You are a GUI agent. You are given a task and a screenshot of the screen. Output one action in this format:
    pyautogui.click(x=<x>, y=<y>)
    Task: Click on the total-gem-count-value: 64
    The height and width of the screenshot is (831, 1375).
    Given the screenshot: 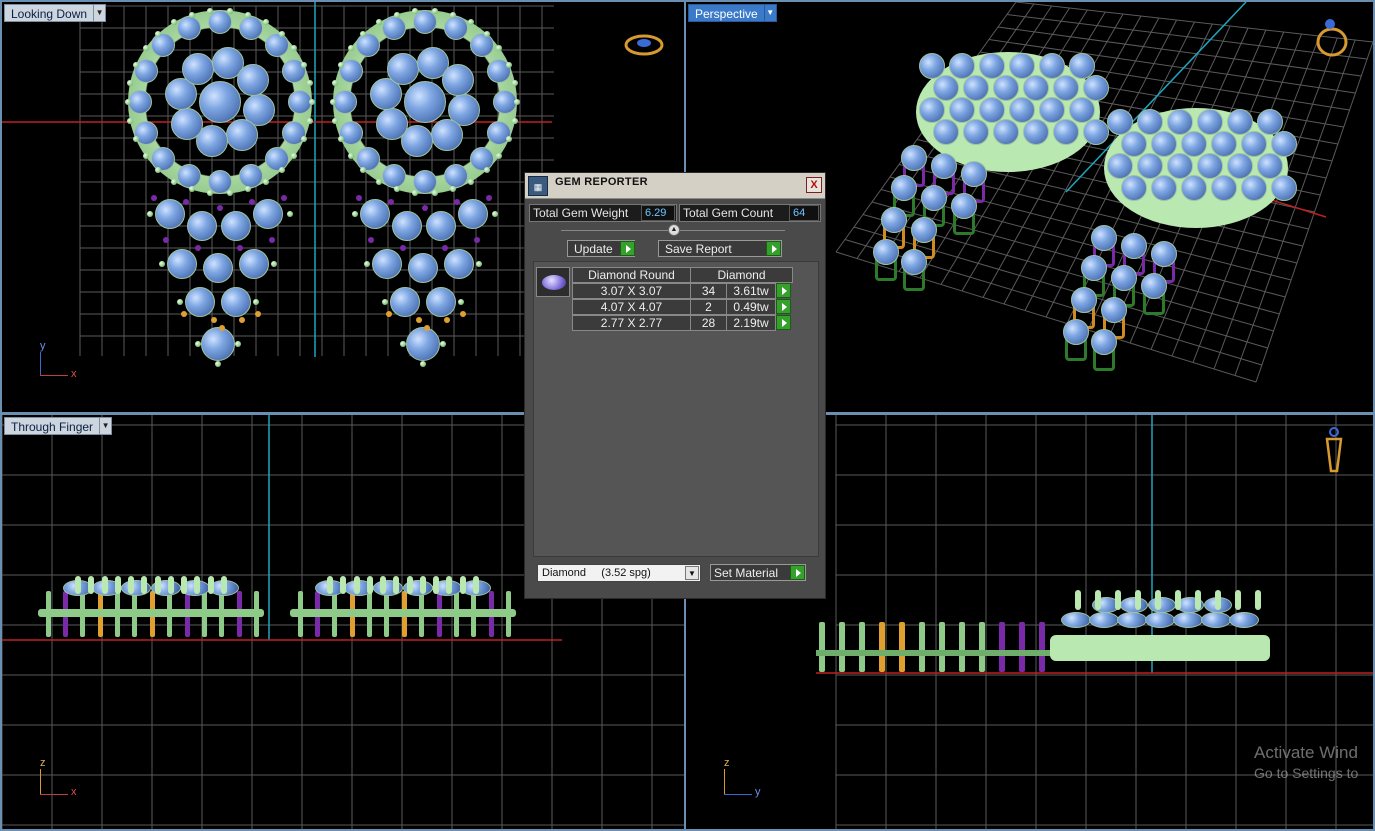 What is the action you would take?
    pyautogui.click(x=804, y=213)
    